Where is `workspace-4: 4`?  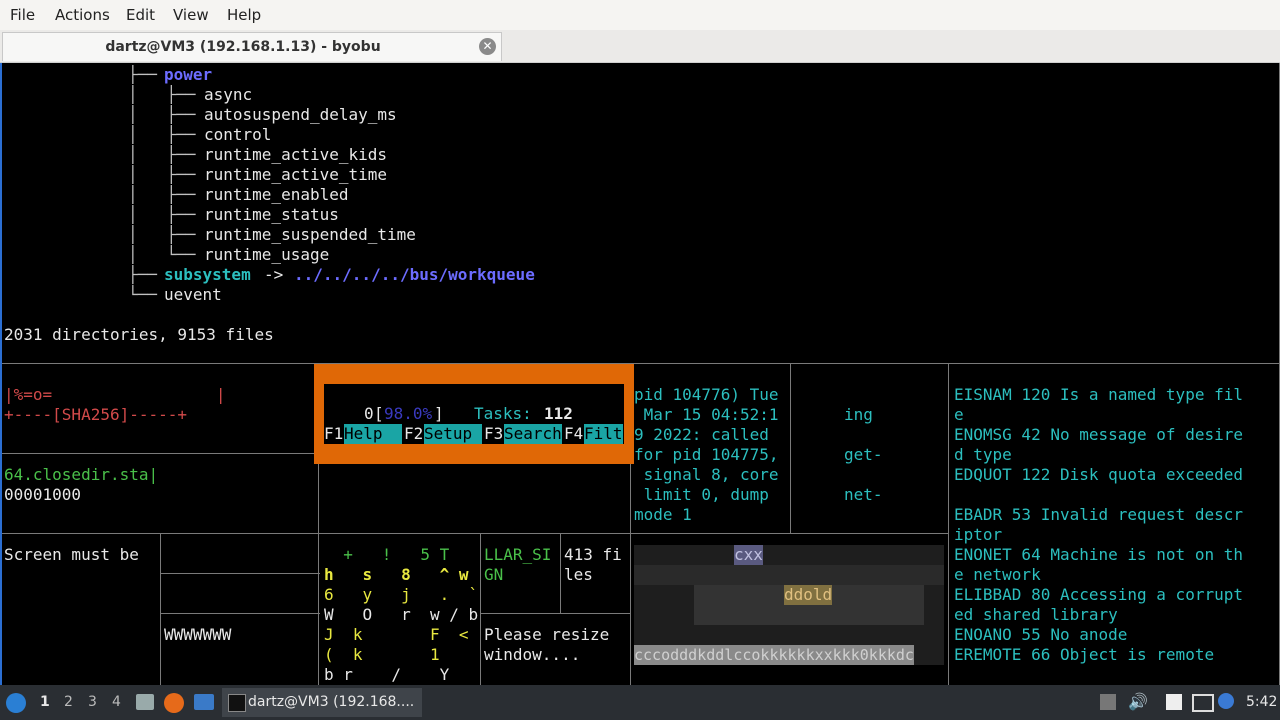 workspace-4: 4 is located at coordinates (116, 702).